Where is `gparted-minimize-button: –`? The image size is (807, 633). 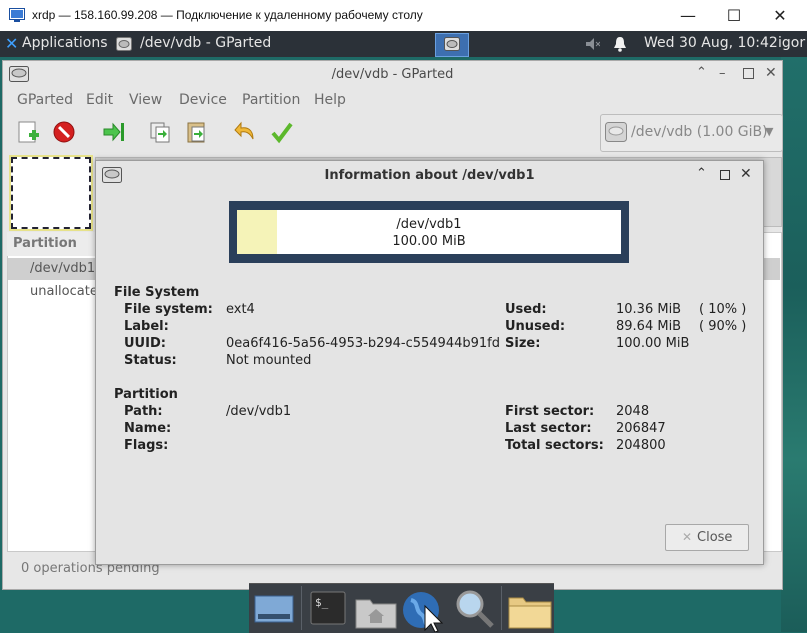
gparted-minimize-button: – is located at coordinates (722, 73).